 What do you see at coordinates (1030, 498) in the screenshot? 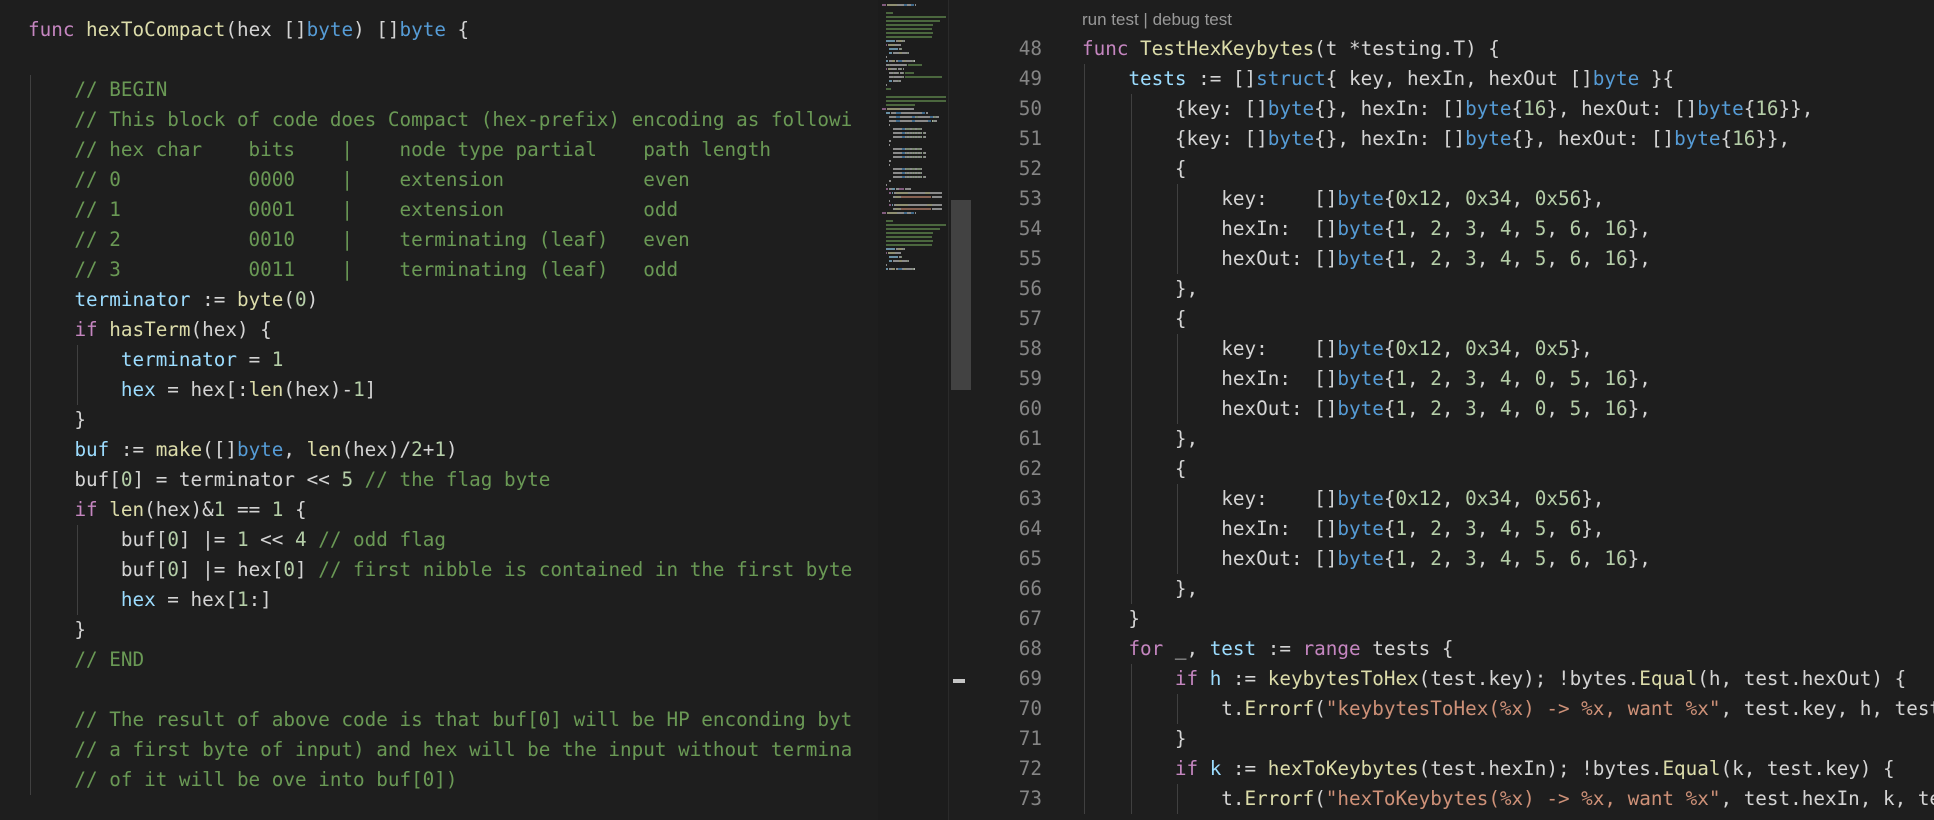
I see `line-number: 63` at bounding box center [1030, 498].